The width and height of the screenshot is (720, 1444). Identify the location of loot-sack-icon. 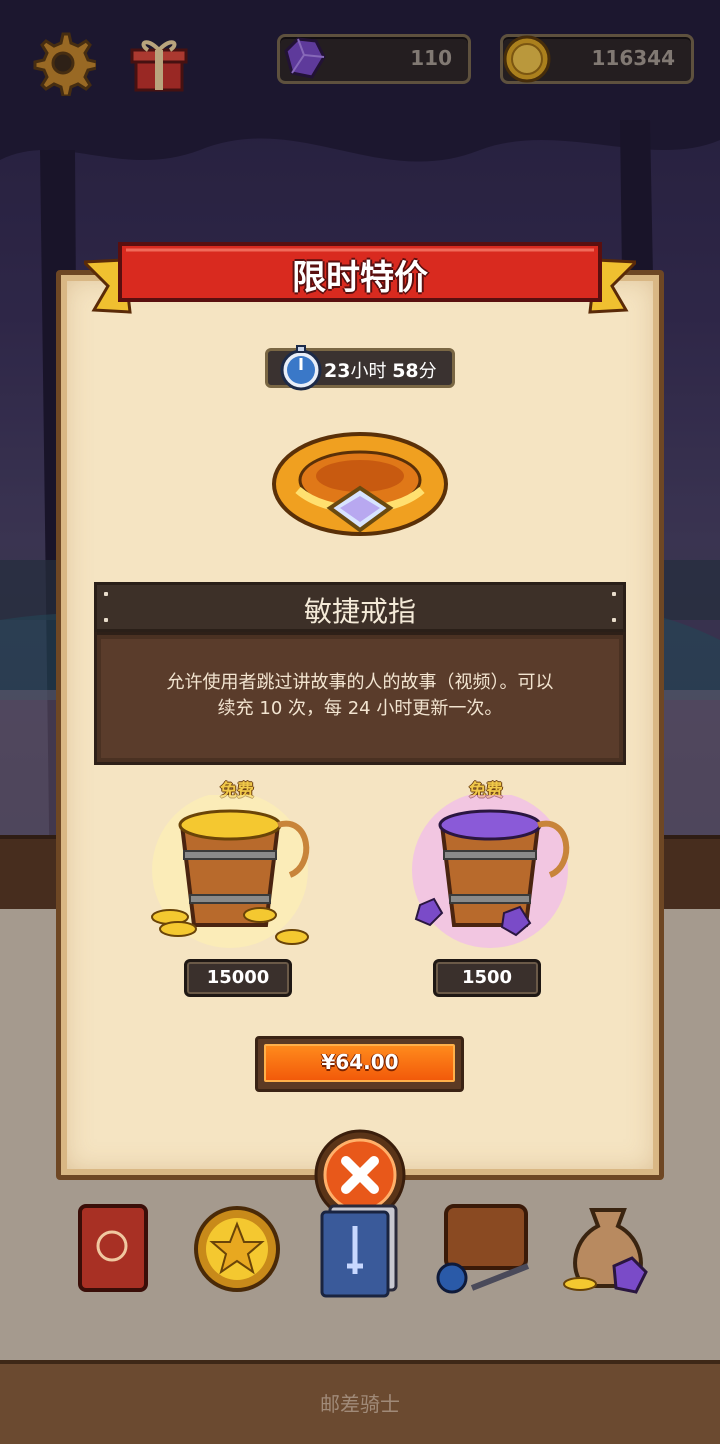
(608, 1250).